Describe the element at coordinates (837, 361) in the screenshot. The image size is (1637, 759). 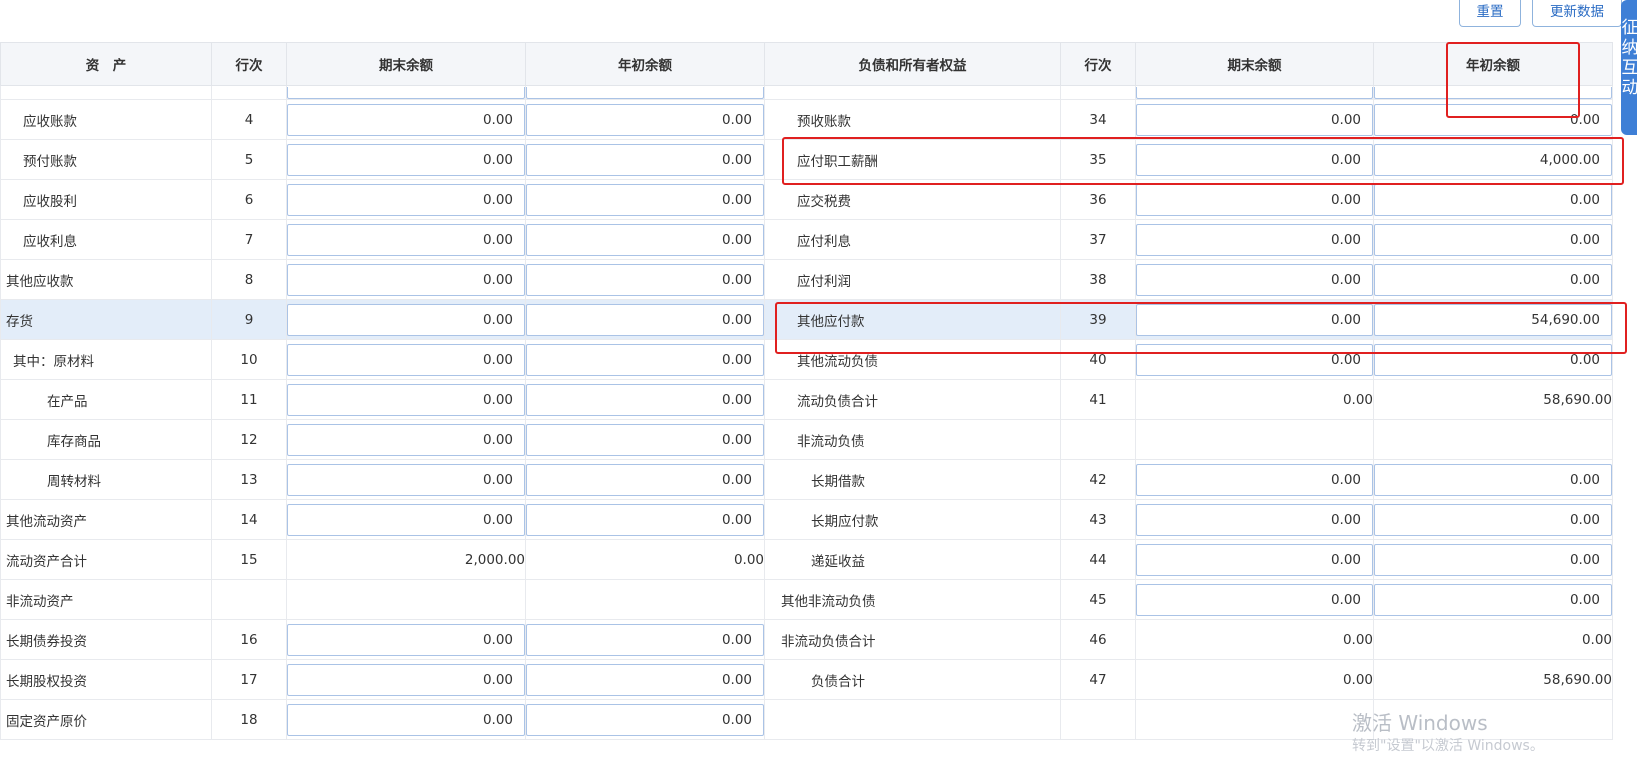
I see `liability-label: 其他流动负债` at that location.